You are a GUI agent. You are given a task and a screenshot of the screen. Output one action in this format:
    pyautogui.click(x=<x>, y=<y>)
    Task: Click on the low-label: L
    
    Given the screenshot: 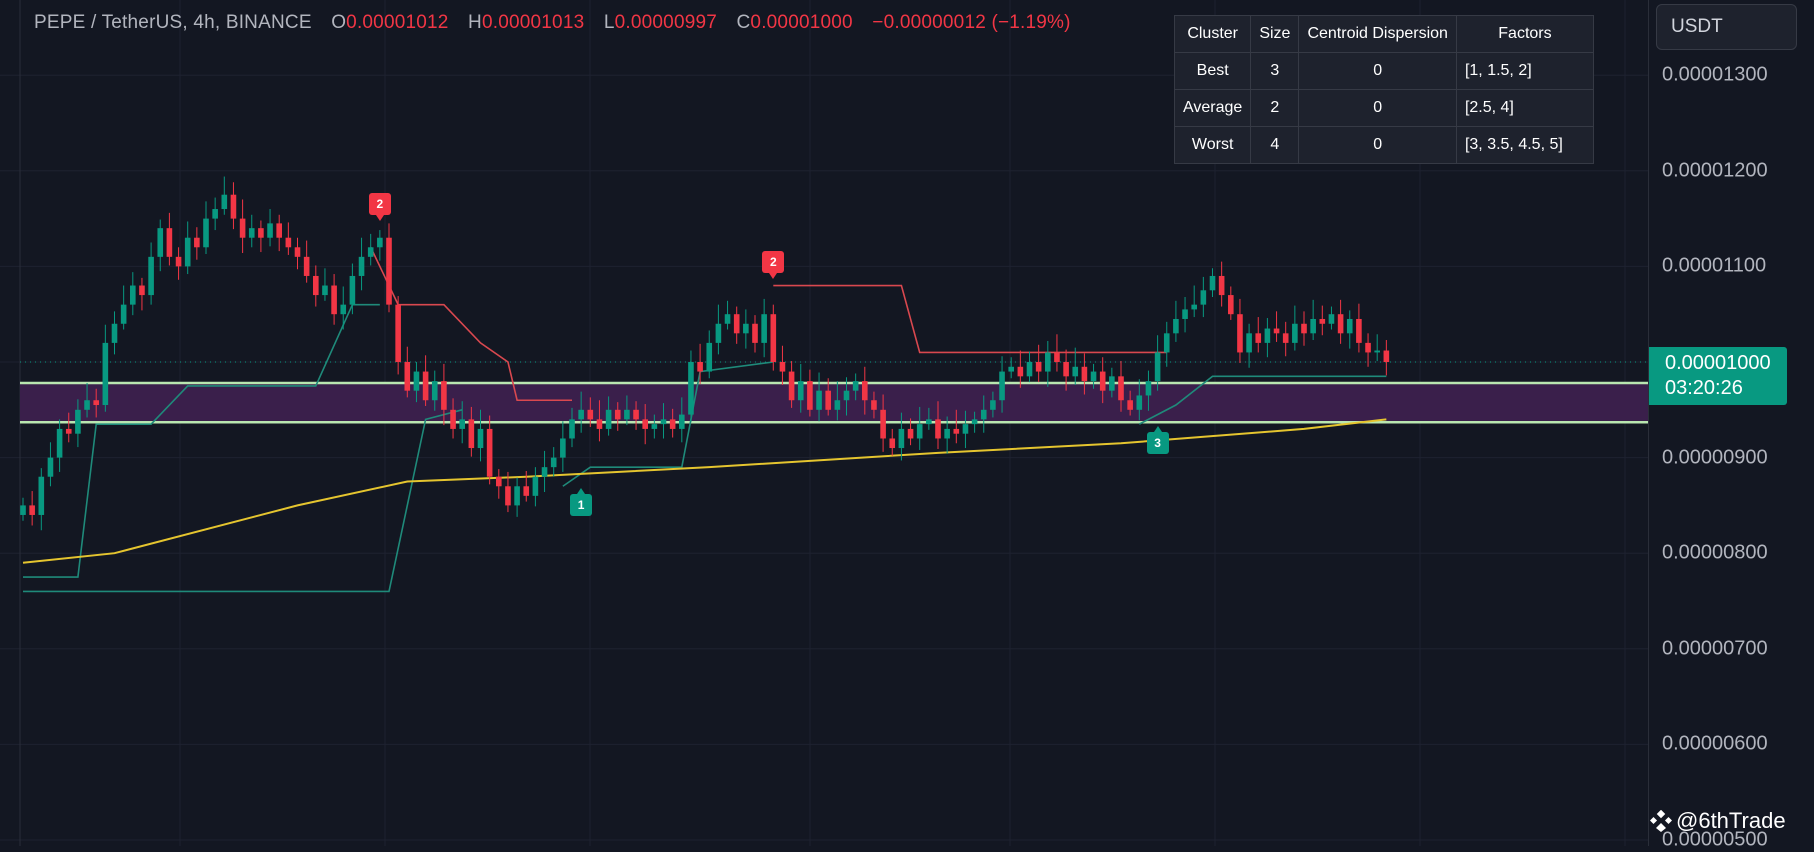 What is the action you would take?
    pyautogui.click(x=609, y=22)
    